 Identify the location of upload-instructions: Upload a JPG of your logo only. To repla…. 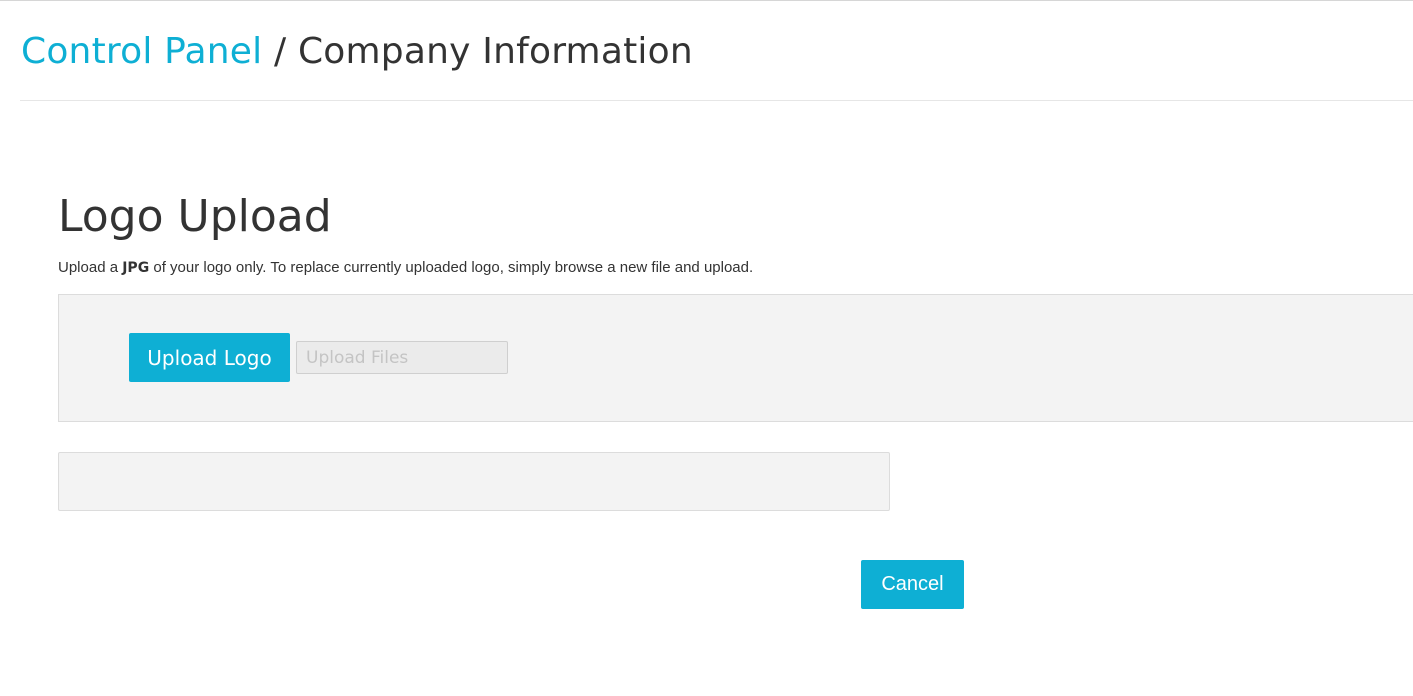
(405, 268).